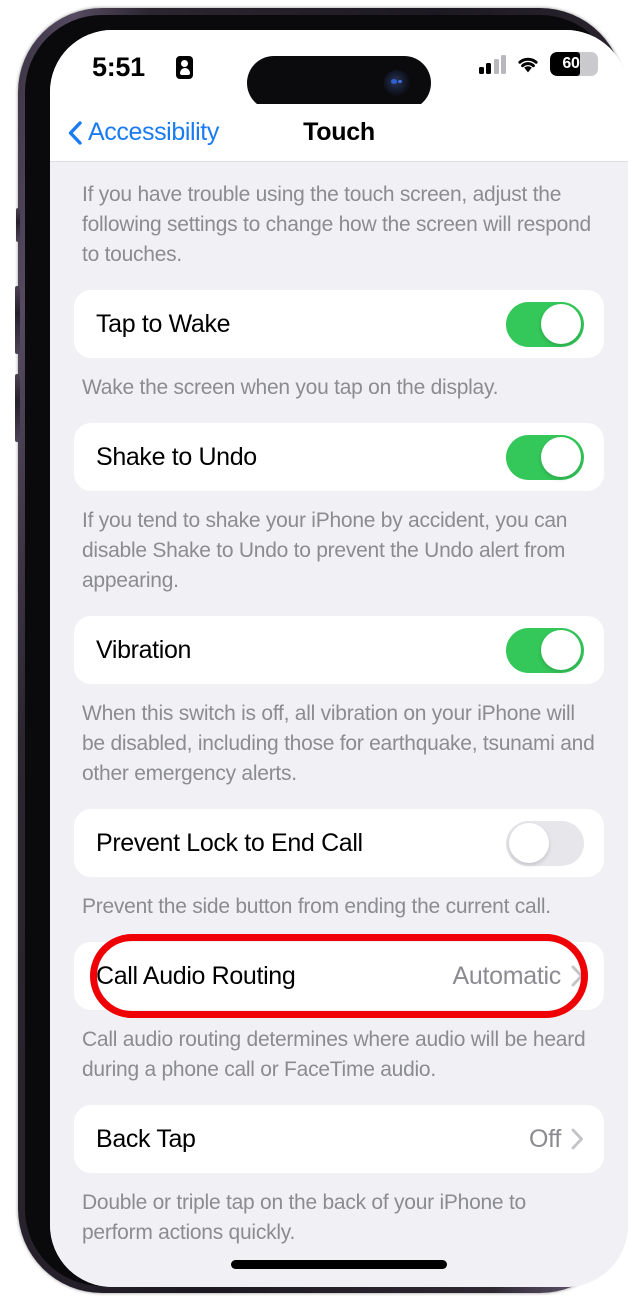  I want to click on setting-row-shake-to-undo: Shake to Undo, so click(339, 457).